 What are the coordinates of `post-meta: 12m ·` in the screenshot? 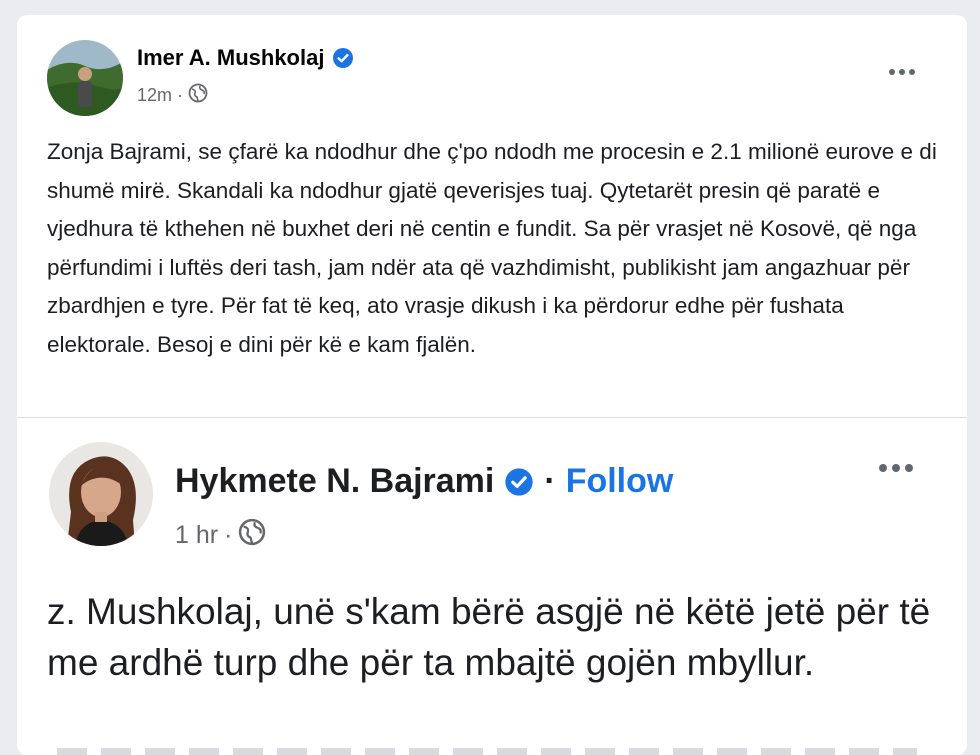 It's located at (172, 95).